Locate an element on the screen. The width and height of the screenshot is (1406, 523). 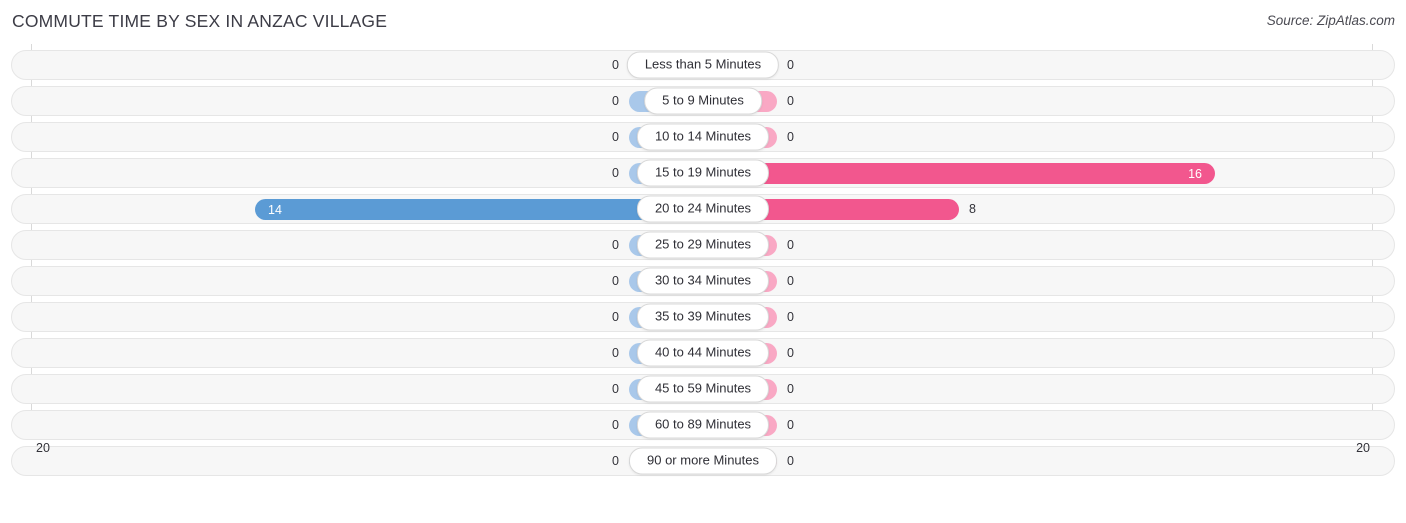
category-label: 35 to 39 Minutes is located at coordinates (703, 317).